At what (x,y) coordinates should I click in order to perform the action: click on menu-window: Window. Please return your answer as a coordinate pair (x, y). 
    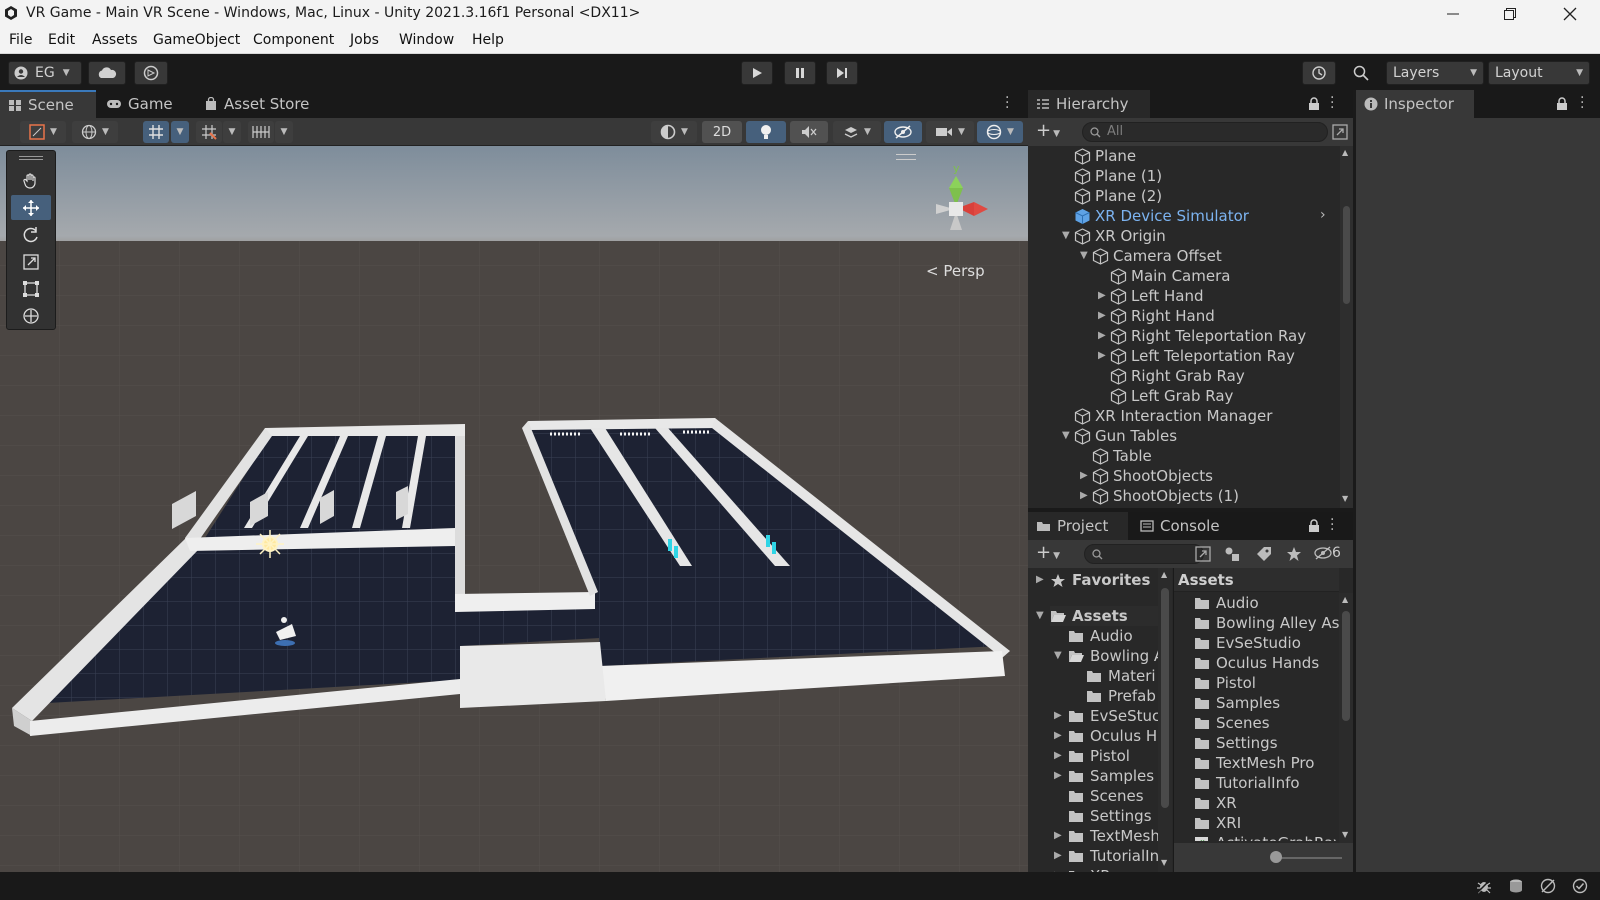
    Looking at the image, I should click on (426, 40).